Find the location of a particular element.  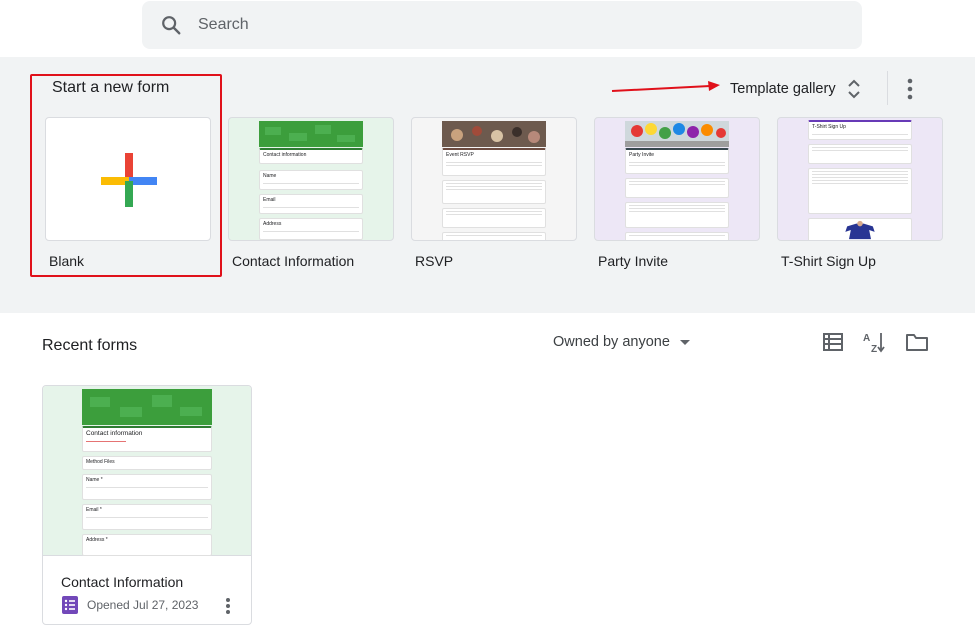

template-blank: Blank is located at coordinates (128, 193).